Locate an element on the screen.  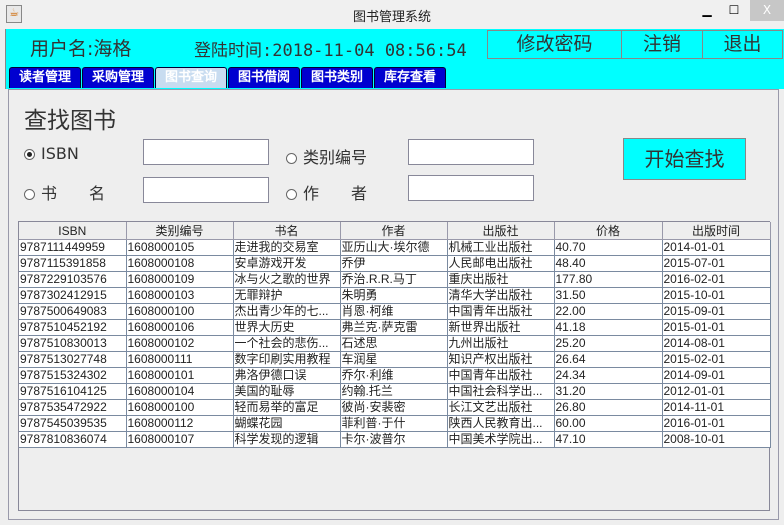
column-header: 类别编号 is located at coordinates (180, 231).